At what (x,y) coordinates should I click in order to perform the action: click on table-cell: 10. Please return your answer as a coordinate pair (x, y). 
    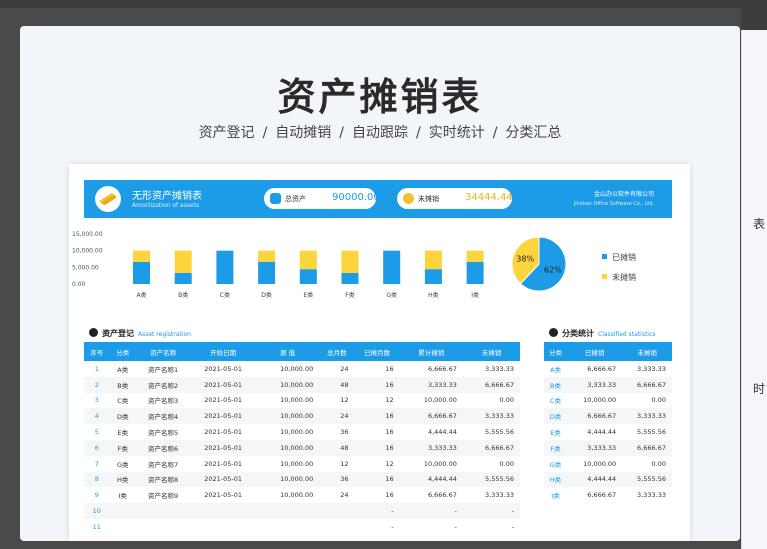
    Looking at the image, I should click on (97, 511).